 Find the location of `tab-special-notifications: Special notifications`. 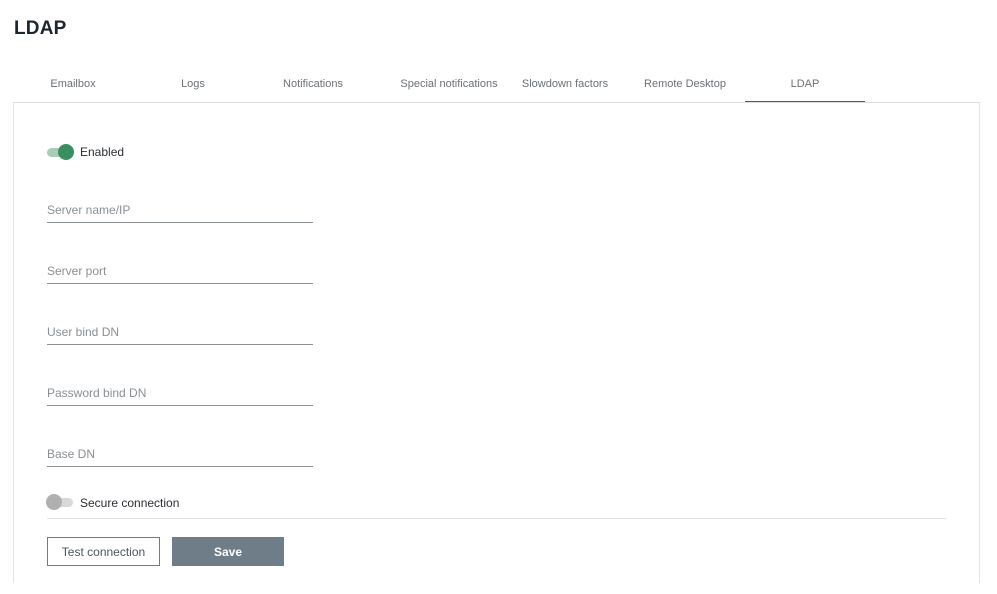

tab-special-notifications: Special notifications is located at coordinates (449, 84).